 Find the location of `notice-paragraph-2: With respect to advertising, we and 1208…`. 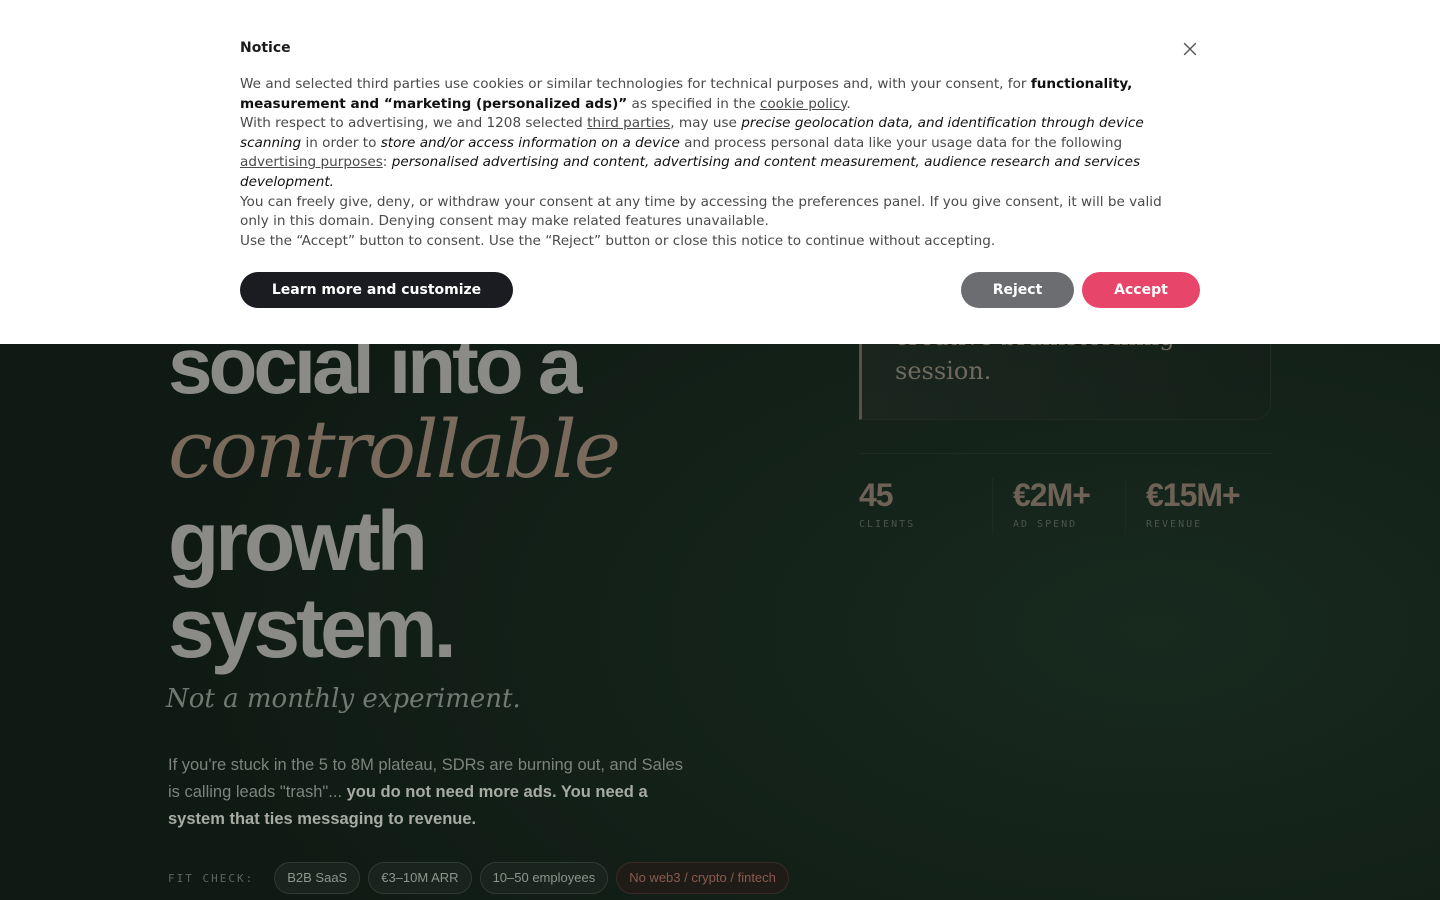

notice-paragraph-2: With respect to advertising, we and 1208… is located at coordinates (710, 153).